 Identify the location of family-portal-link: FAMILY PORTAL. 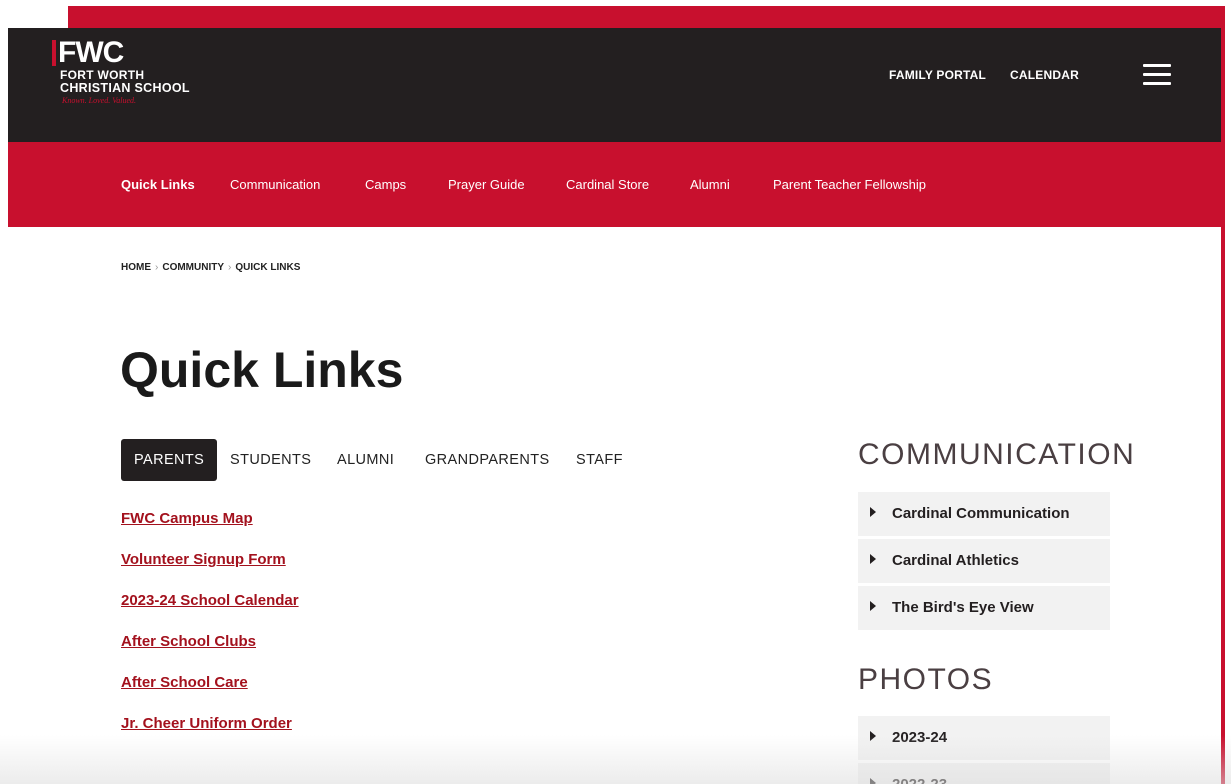
(937, 75).